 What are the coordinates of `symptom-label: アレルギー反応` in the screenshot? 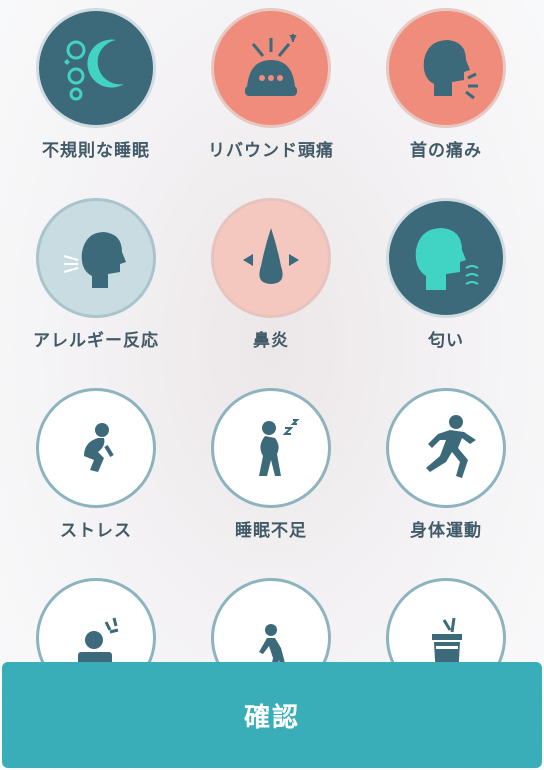 It's located at (96, 341).